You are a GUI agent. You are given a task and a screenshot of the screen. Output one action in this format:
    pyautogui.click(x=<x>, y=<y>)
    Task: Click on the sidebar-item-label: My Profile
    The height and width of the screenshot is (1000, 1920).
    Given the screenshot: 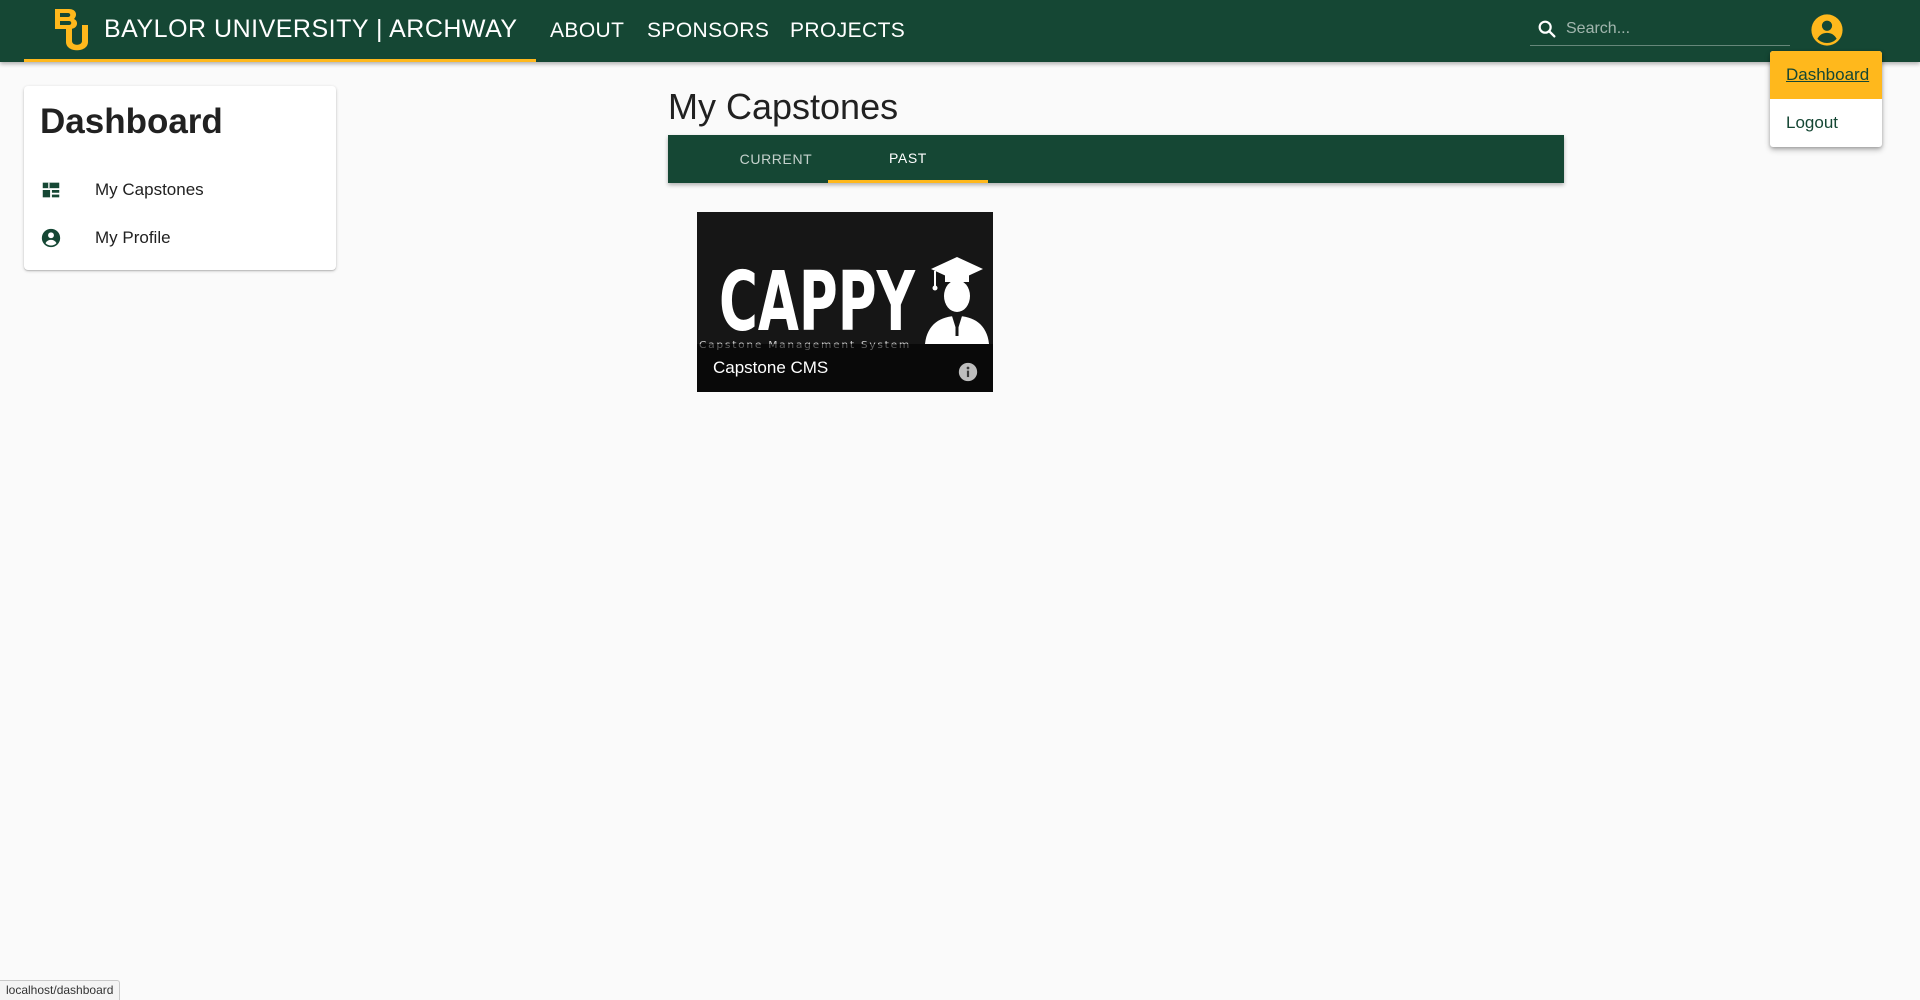 What is the action you would take?
    pyautogui.click(x=133, y=237)
    